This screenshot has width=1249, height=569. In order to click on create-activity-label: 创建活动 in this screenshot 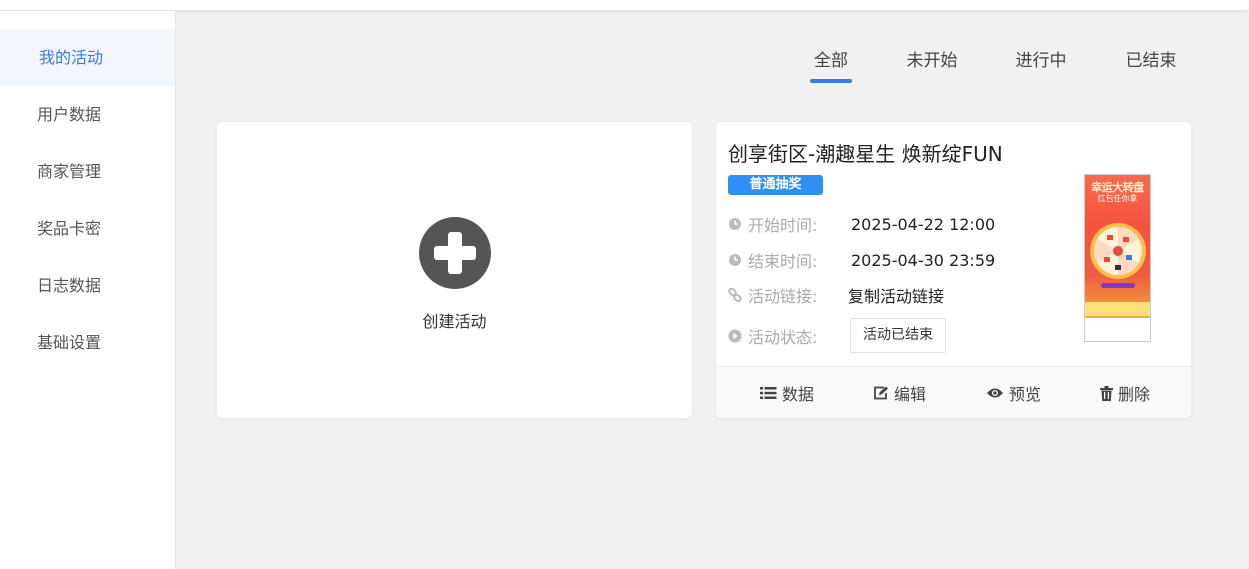, I will do `click(454, 321)`.